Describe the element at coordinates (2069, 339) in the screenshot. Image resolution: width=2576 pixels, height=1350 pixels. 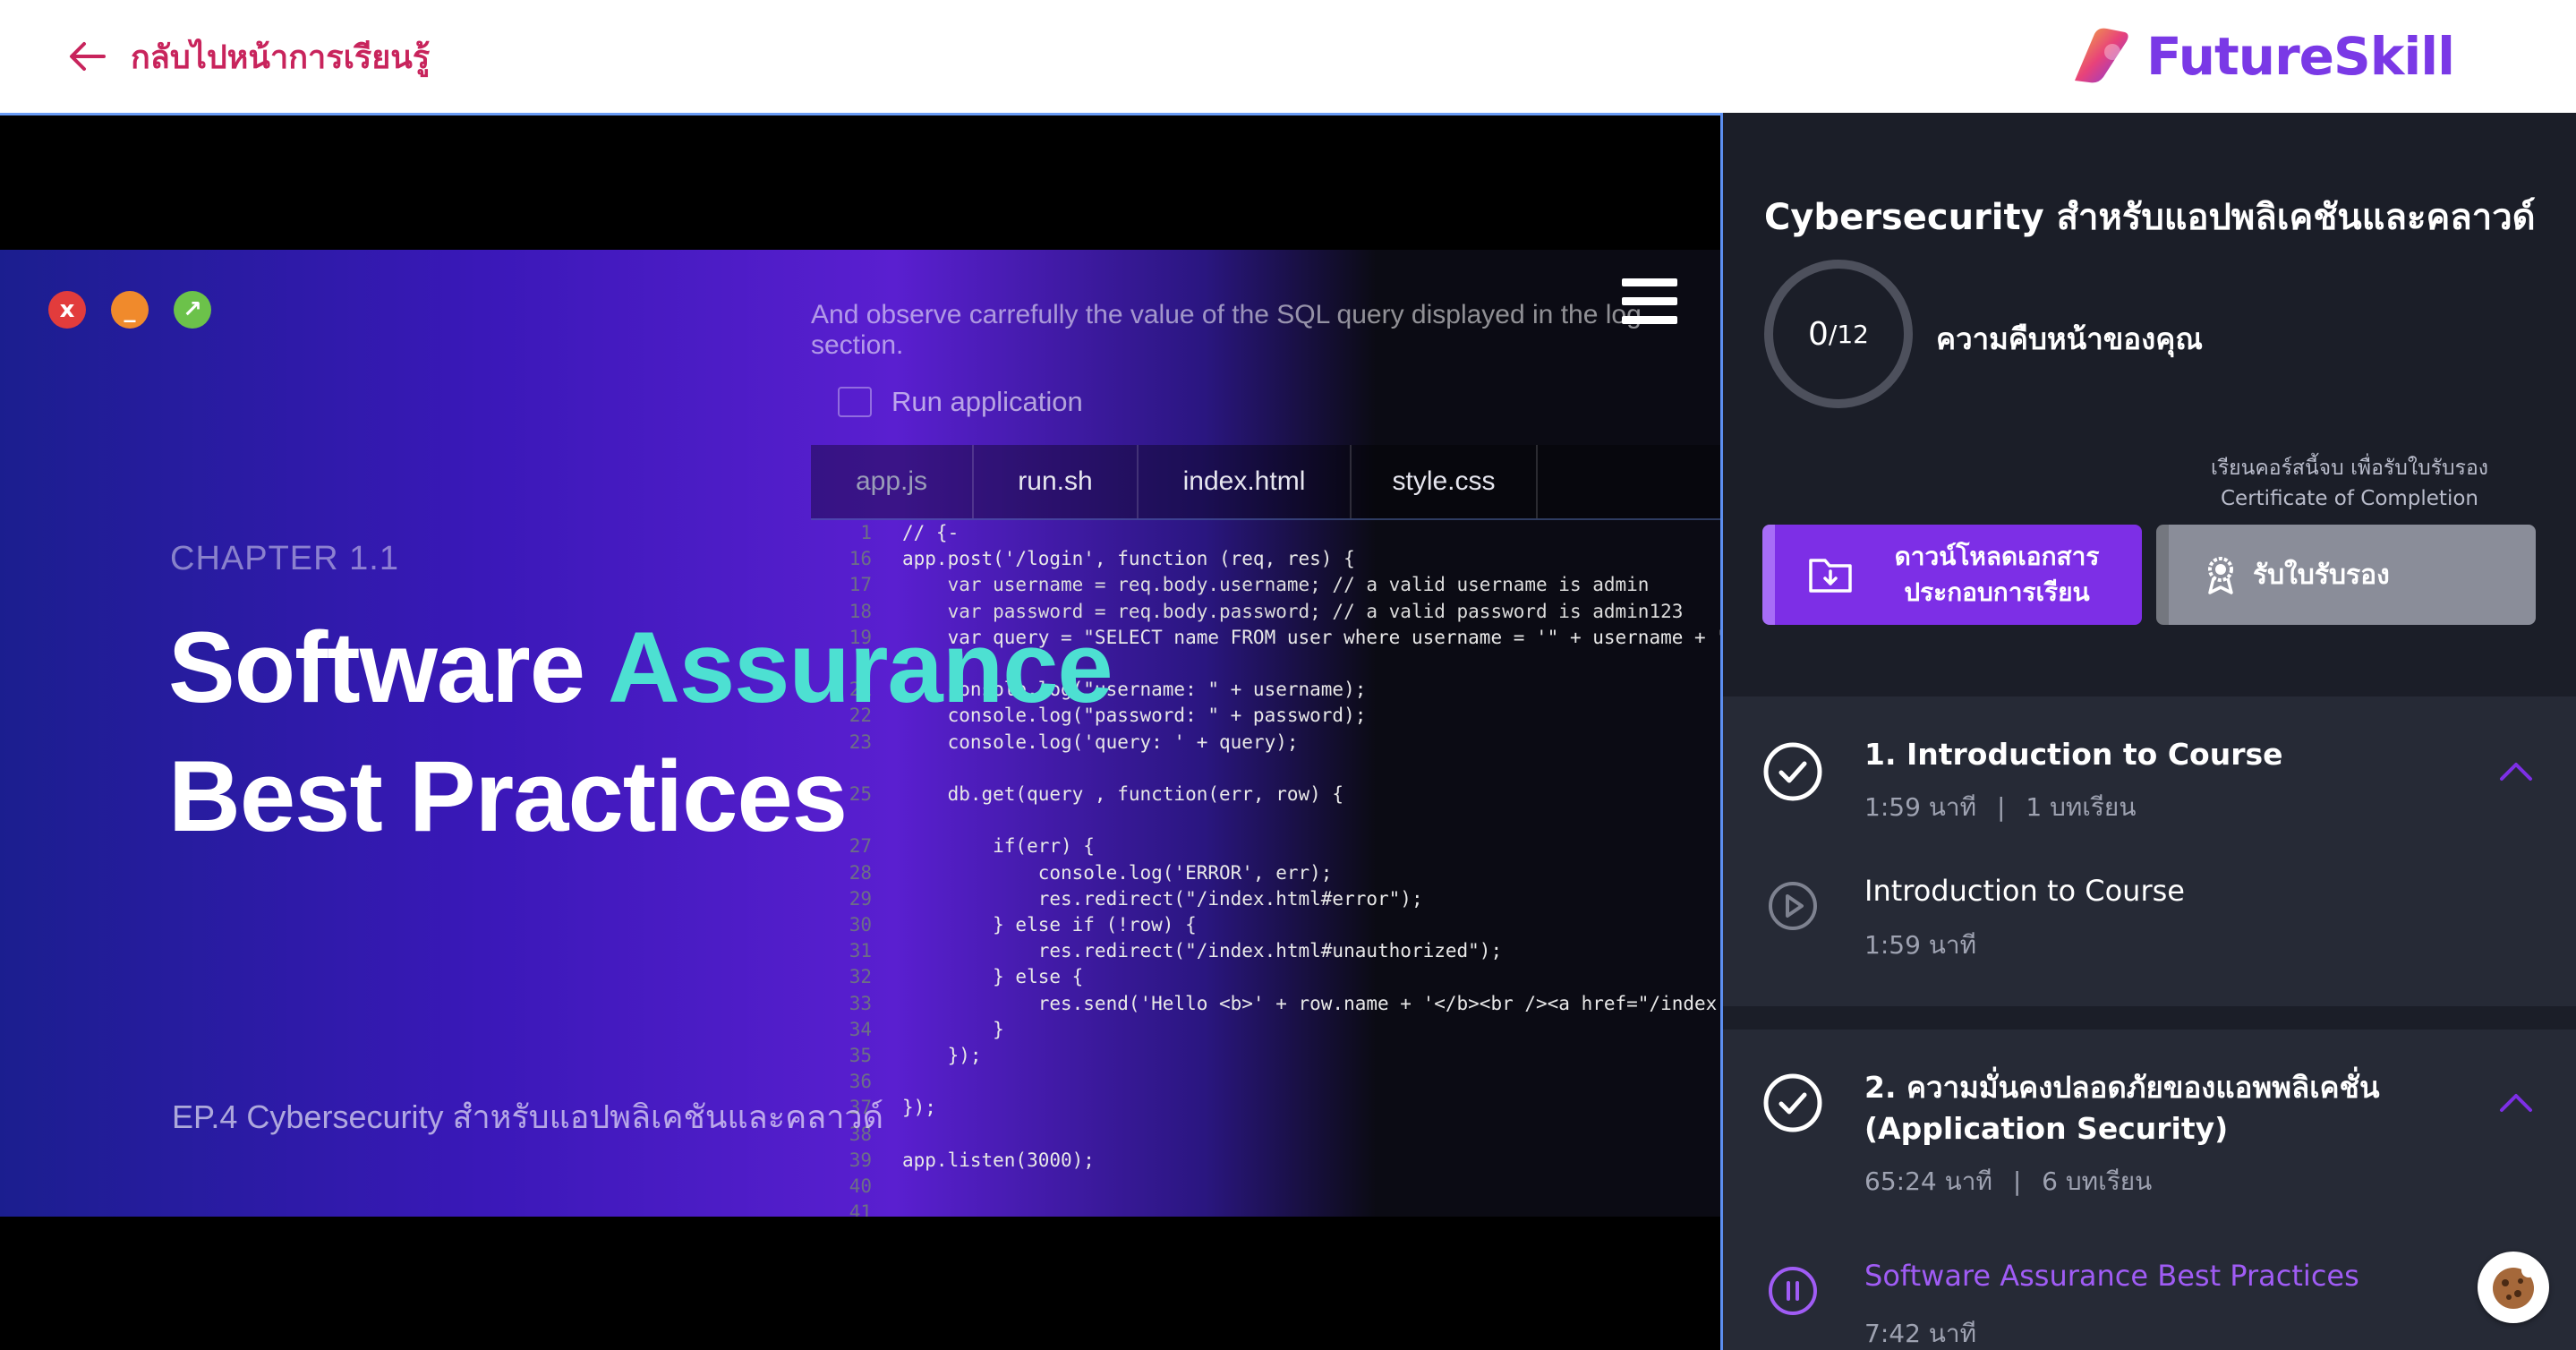
I see `progress-label: ความคืบหน้าของคุณ` at that location.